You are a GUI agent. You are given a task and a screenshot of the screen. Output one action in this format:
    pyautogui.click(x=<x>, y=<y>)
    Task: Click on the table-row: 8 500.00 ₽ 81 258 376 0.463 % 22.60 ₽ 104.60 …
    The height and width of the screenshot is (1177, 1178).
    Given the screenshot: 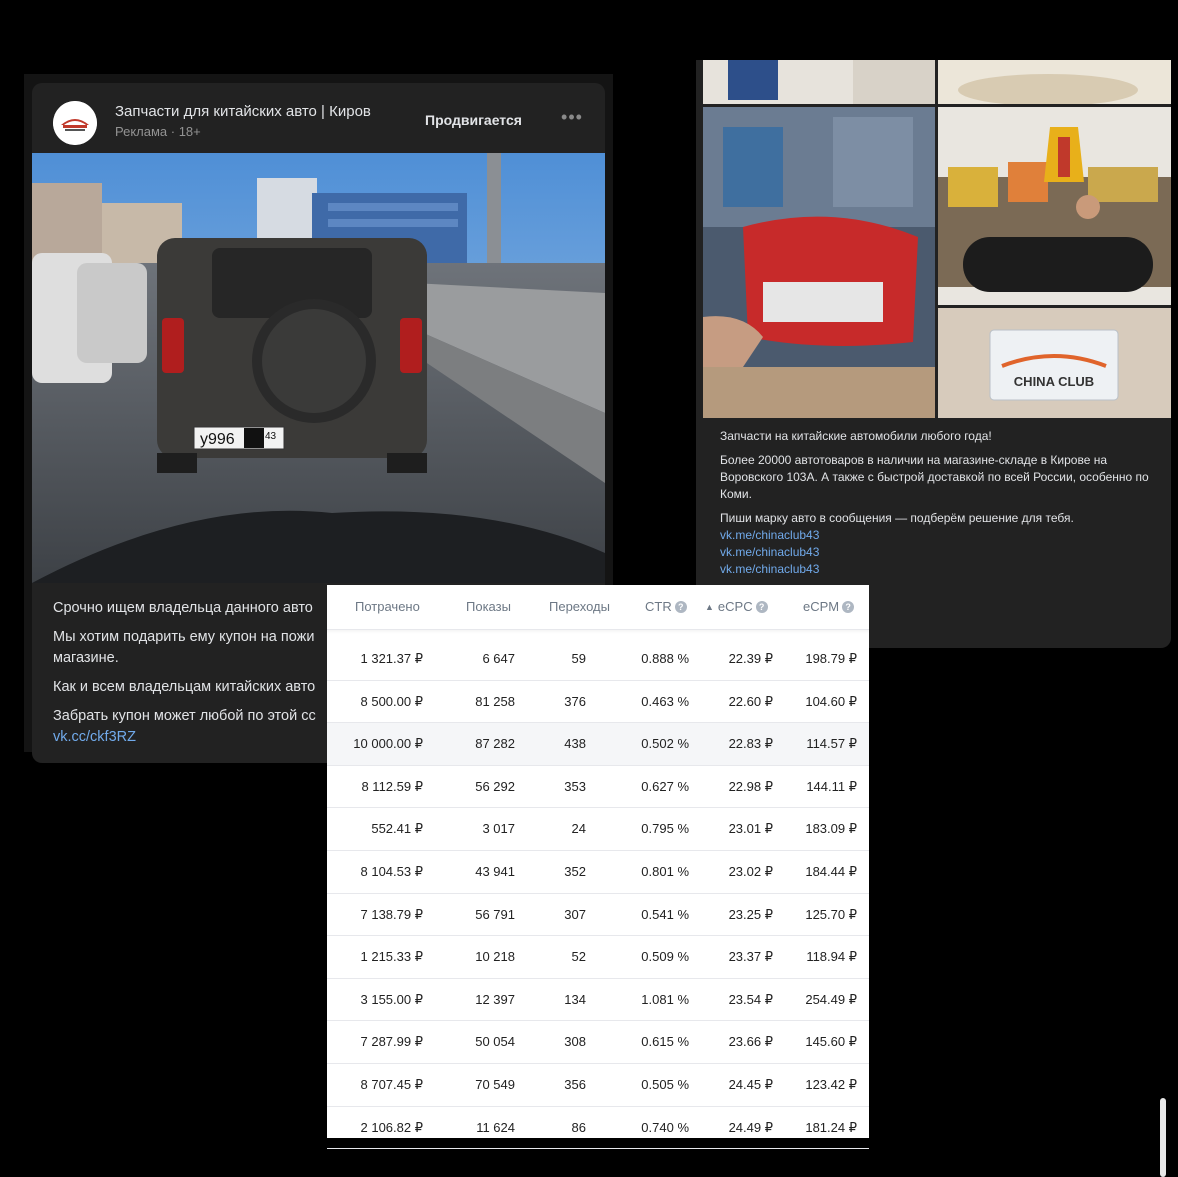 What is the action you would take?
    pyautogui.click(x=598, y=702)
    